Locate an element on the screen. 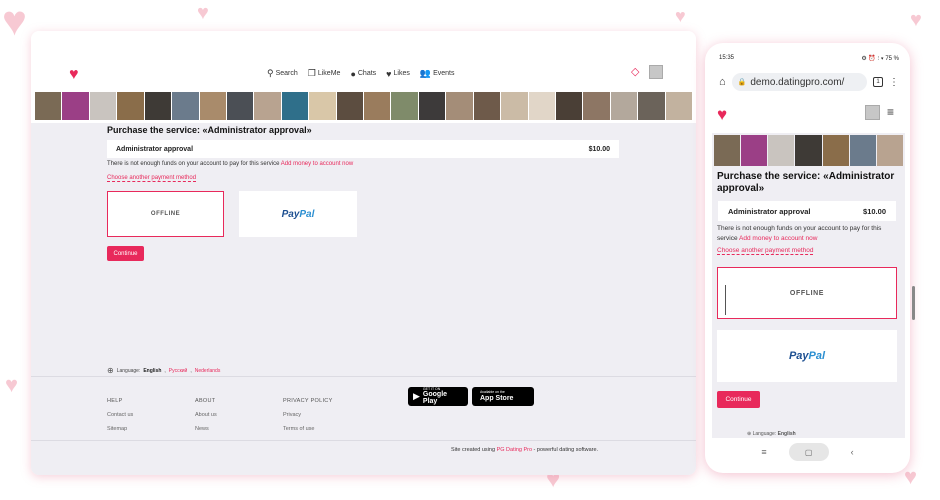 The image size is (940, 500). recents-icon: ≡ is located at coordinates (763, 452).